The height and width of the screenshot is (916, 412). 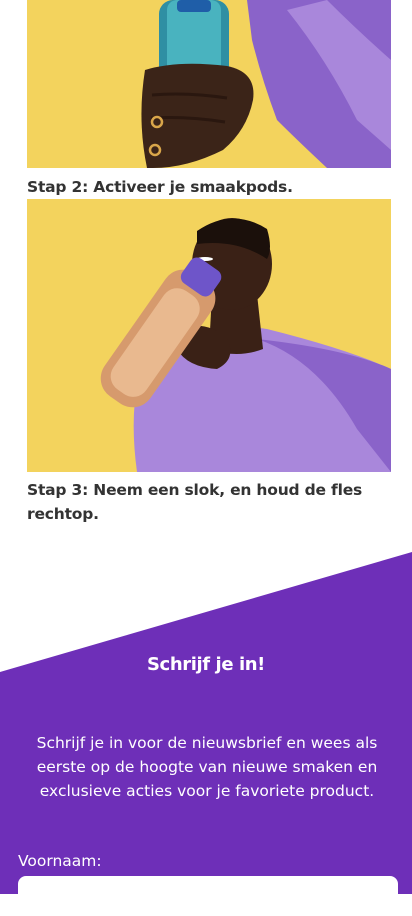 What do you see at coordinates (205, 664) in the screenshot?
I see `signup-title: Schrijf je in!` at bounding box center [205, 664].